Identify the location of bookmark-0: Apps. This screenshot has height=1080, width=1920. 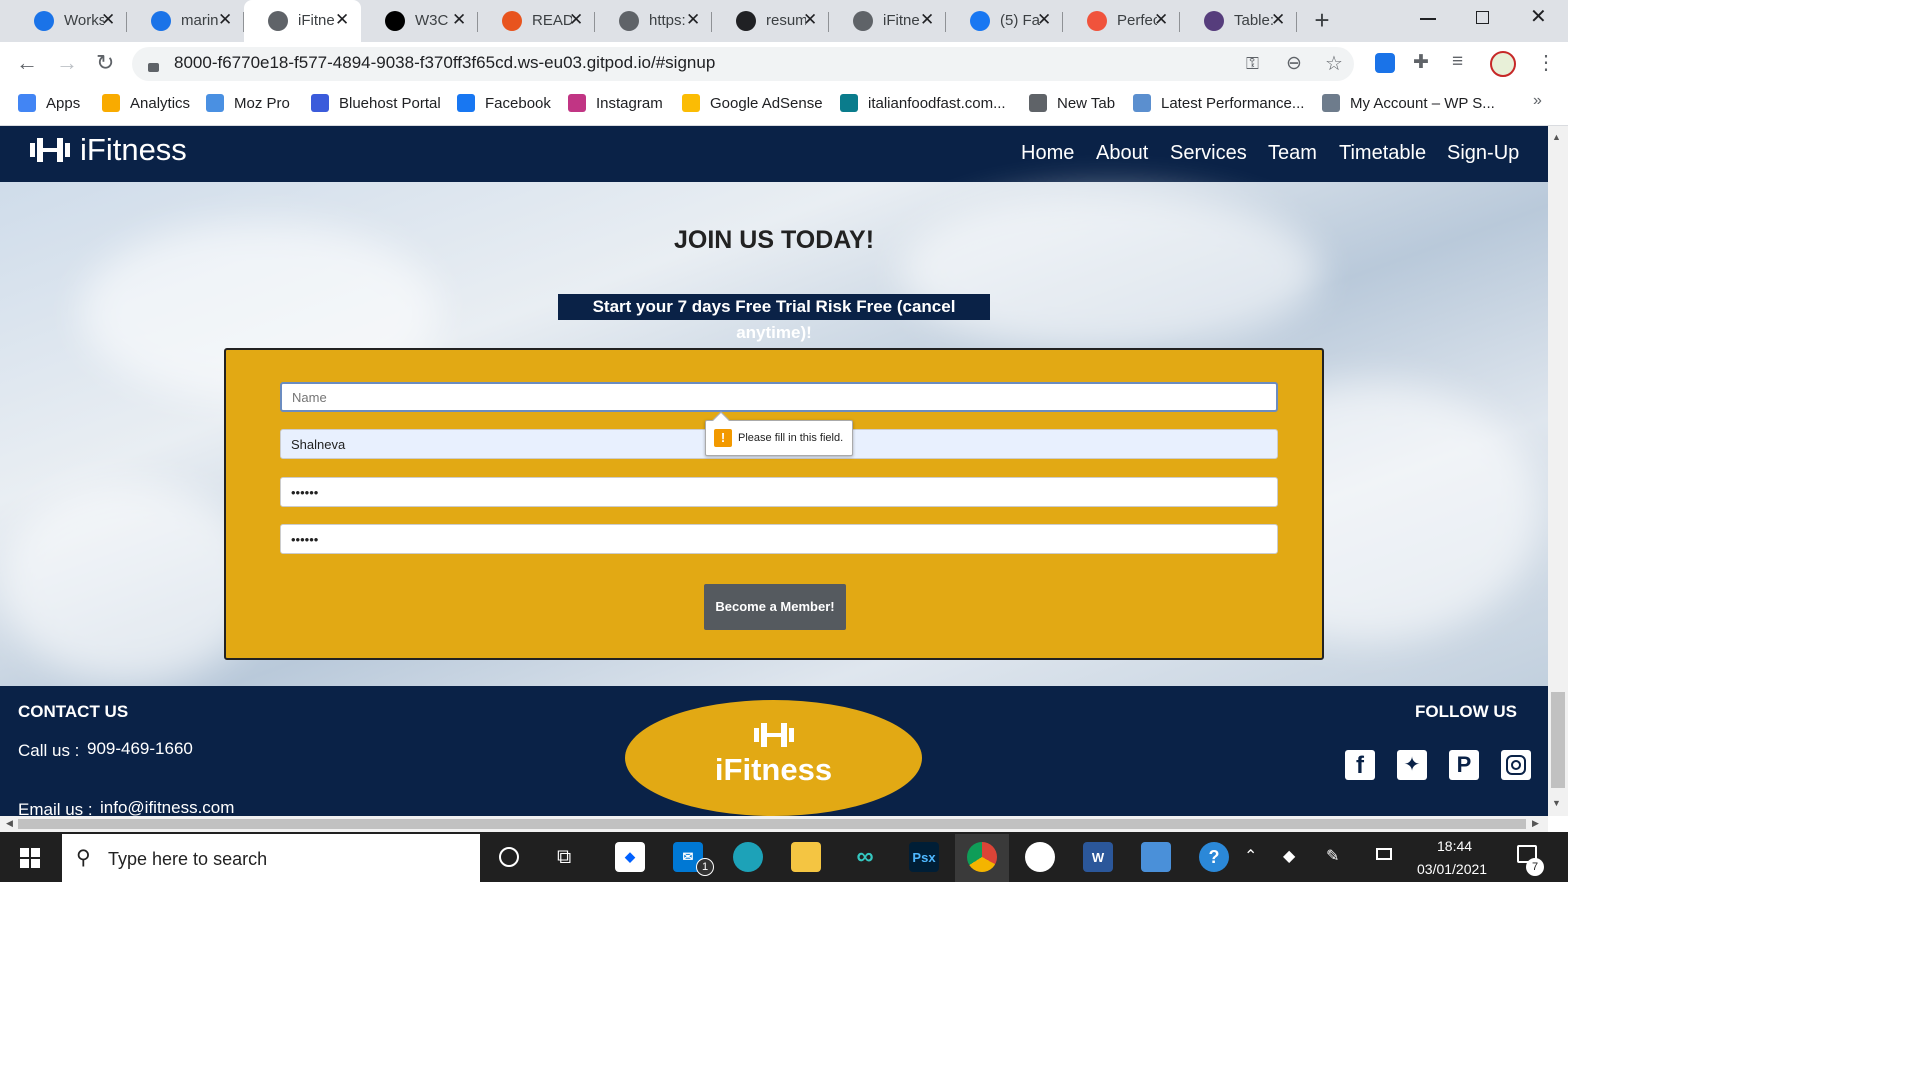
(49, 103).